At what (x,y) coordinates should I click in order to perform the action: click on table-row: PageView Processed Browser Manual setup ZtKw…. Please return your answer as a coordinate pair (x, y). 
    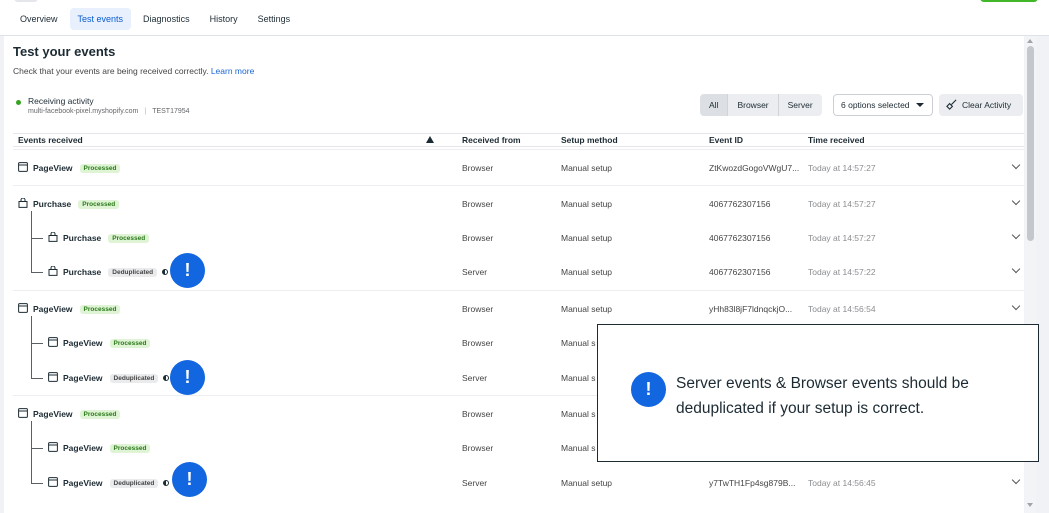
    Looking at the image, I should click on (518, 166).